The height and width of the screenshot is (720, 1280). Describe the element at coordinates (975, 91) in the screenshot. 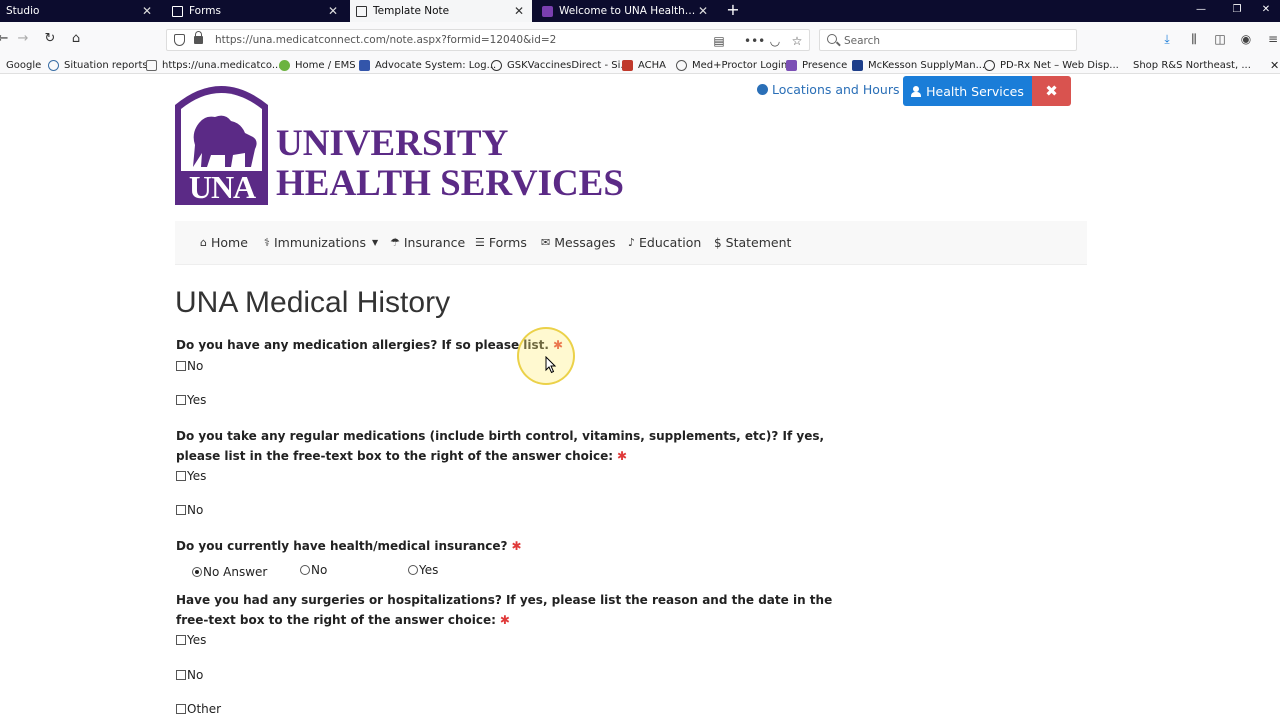

I see `health-services-label: Health Services` at that location.